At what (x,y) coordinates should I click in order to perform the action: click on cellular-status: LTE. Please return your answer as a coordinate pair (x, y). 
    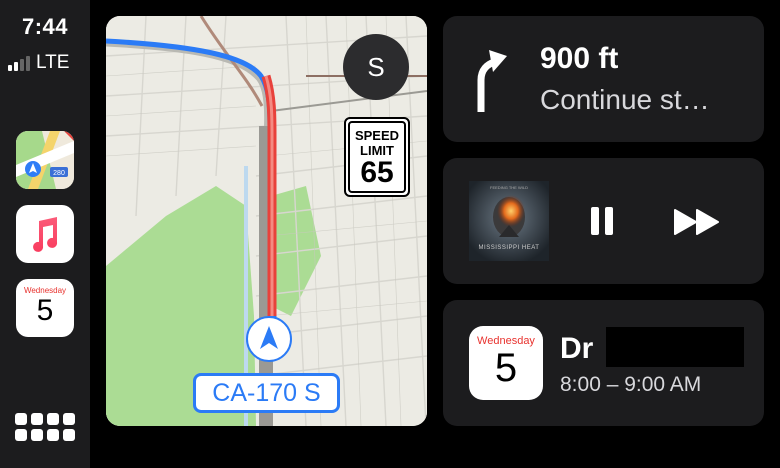
    Looking at the image, I should click on (38, 63).